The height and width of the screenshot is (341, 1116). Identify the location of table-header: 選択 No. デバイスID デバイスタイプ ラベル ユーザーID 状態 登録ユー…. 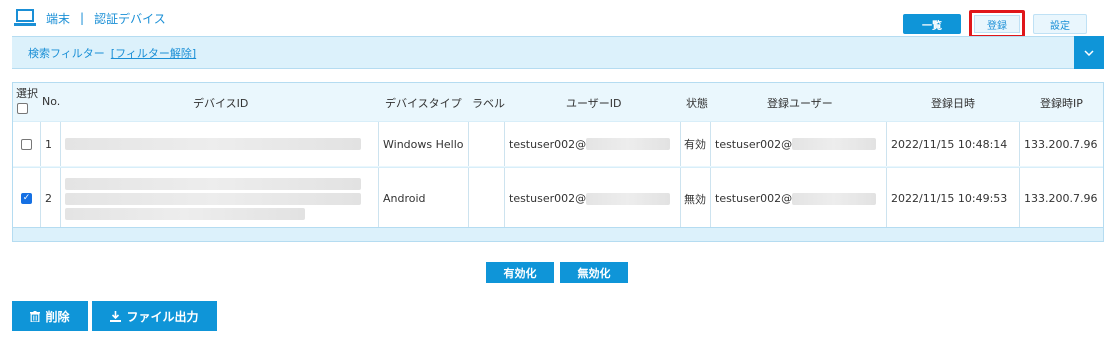
(558, 102).